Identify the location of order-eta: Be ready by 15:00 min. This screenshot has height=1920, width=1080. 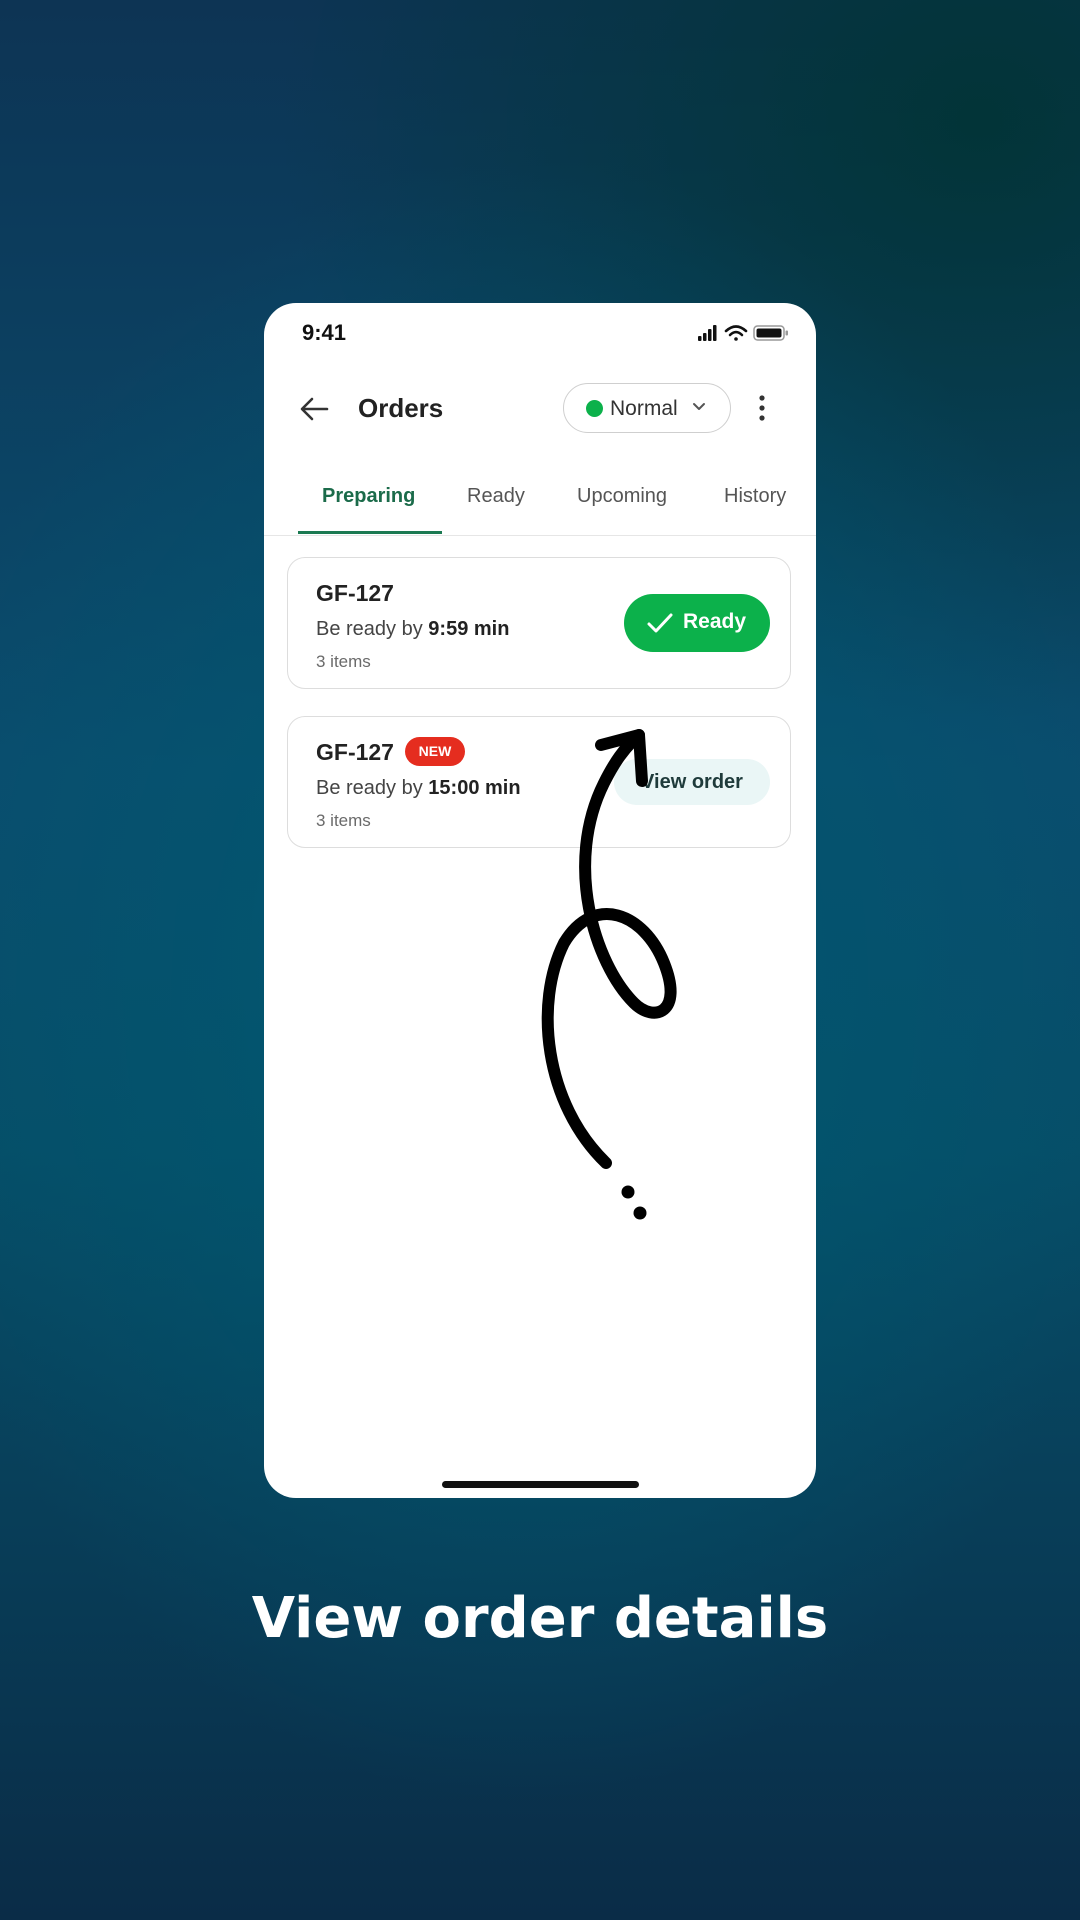
(418, 788).